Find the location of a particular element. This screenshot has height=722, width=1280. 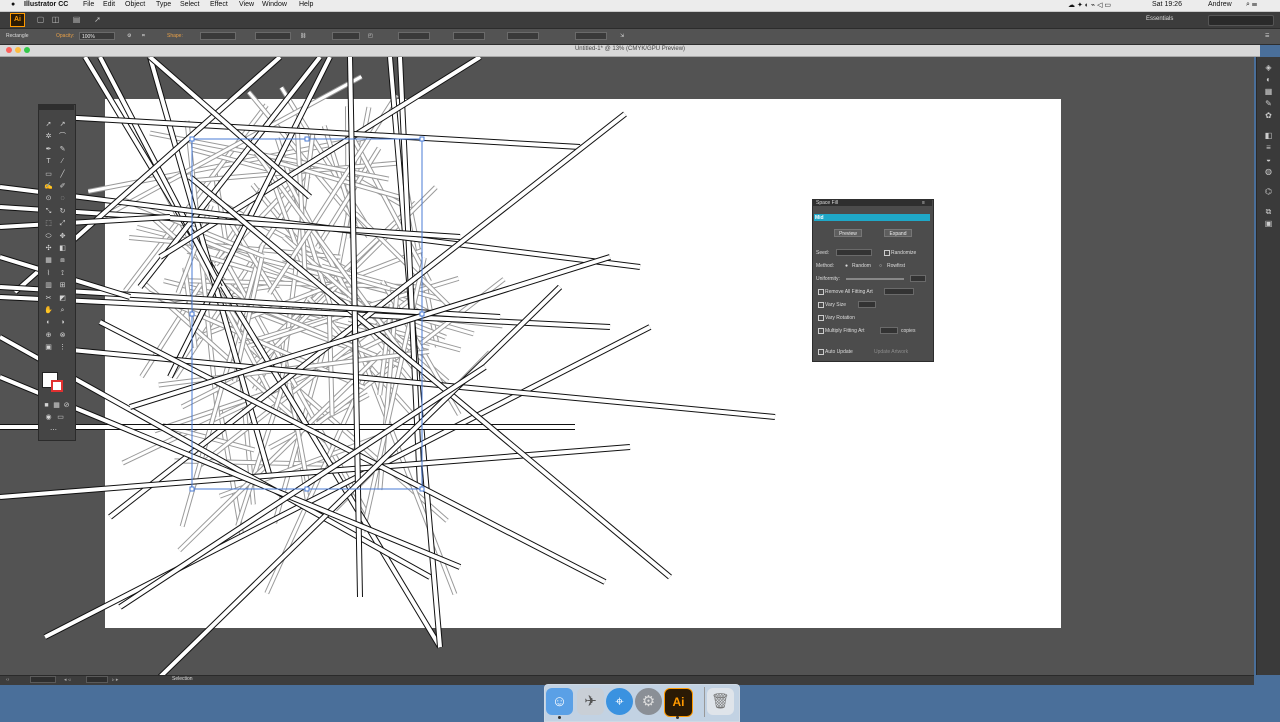

opacity-label: Opacity: is located at coordinates (65, 36).